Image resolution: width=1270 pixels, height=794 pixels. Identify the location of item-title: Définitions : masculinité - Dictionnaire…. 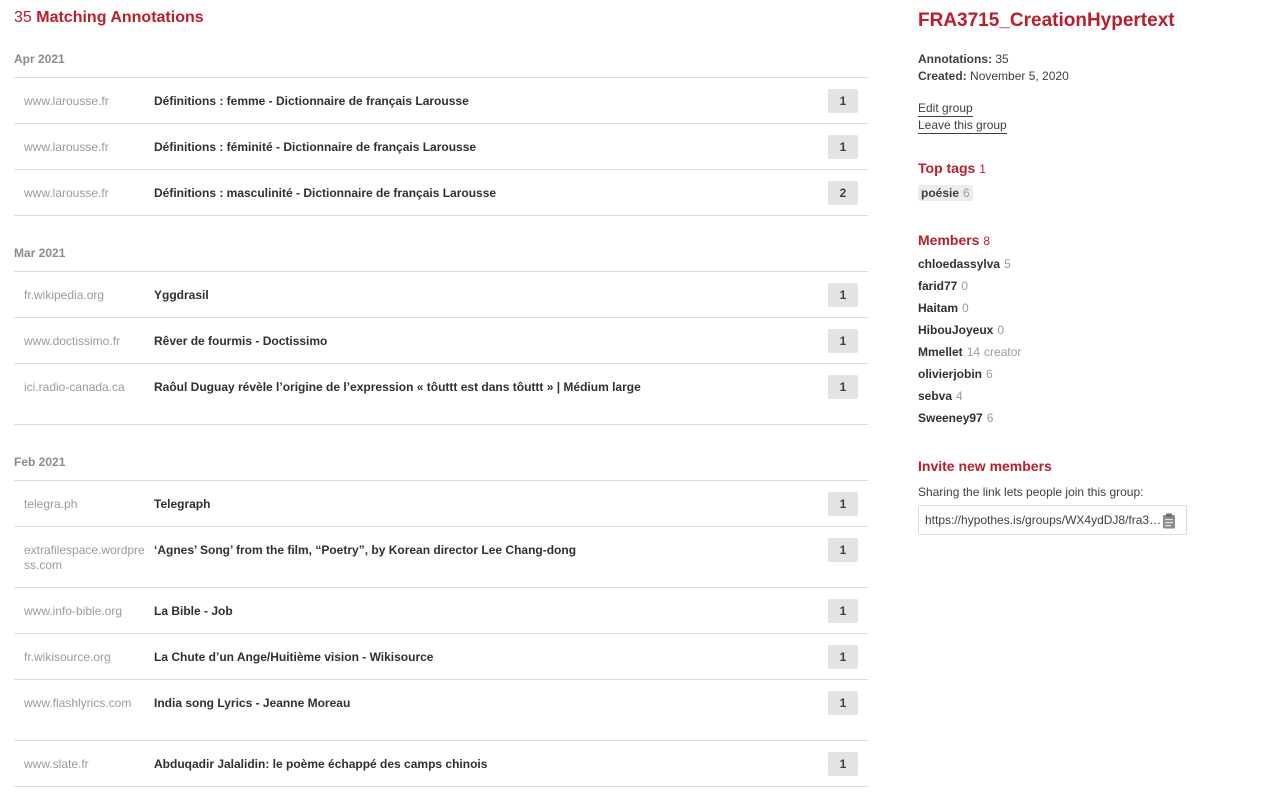
(325, 193).